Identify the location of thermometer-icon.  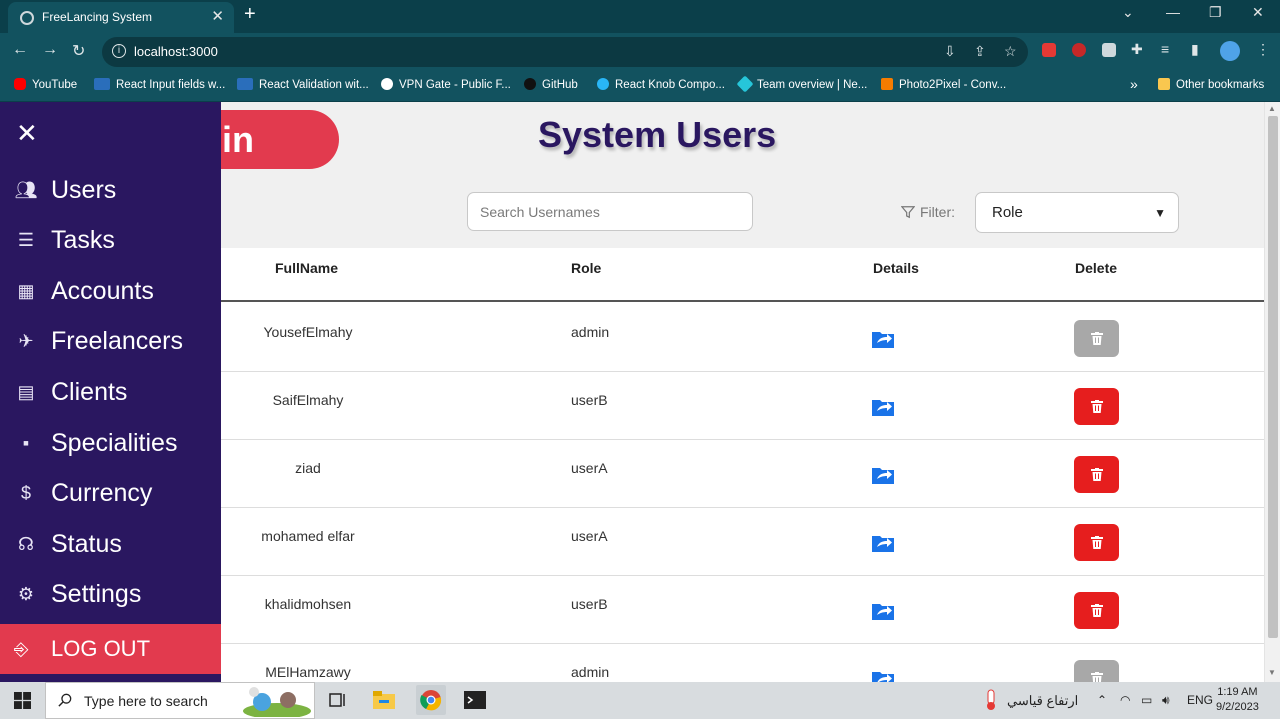
(991, 700).